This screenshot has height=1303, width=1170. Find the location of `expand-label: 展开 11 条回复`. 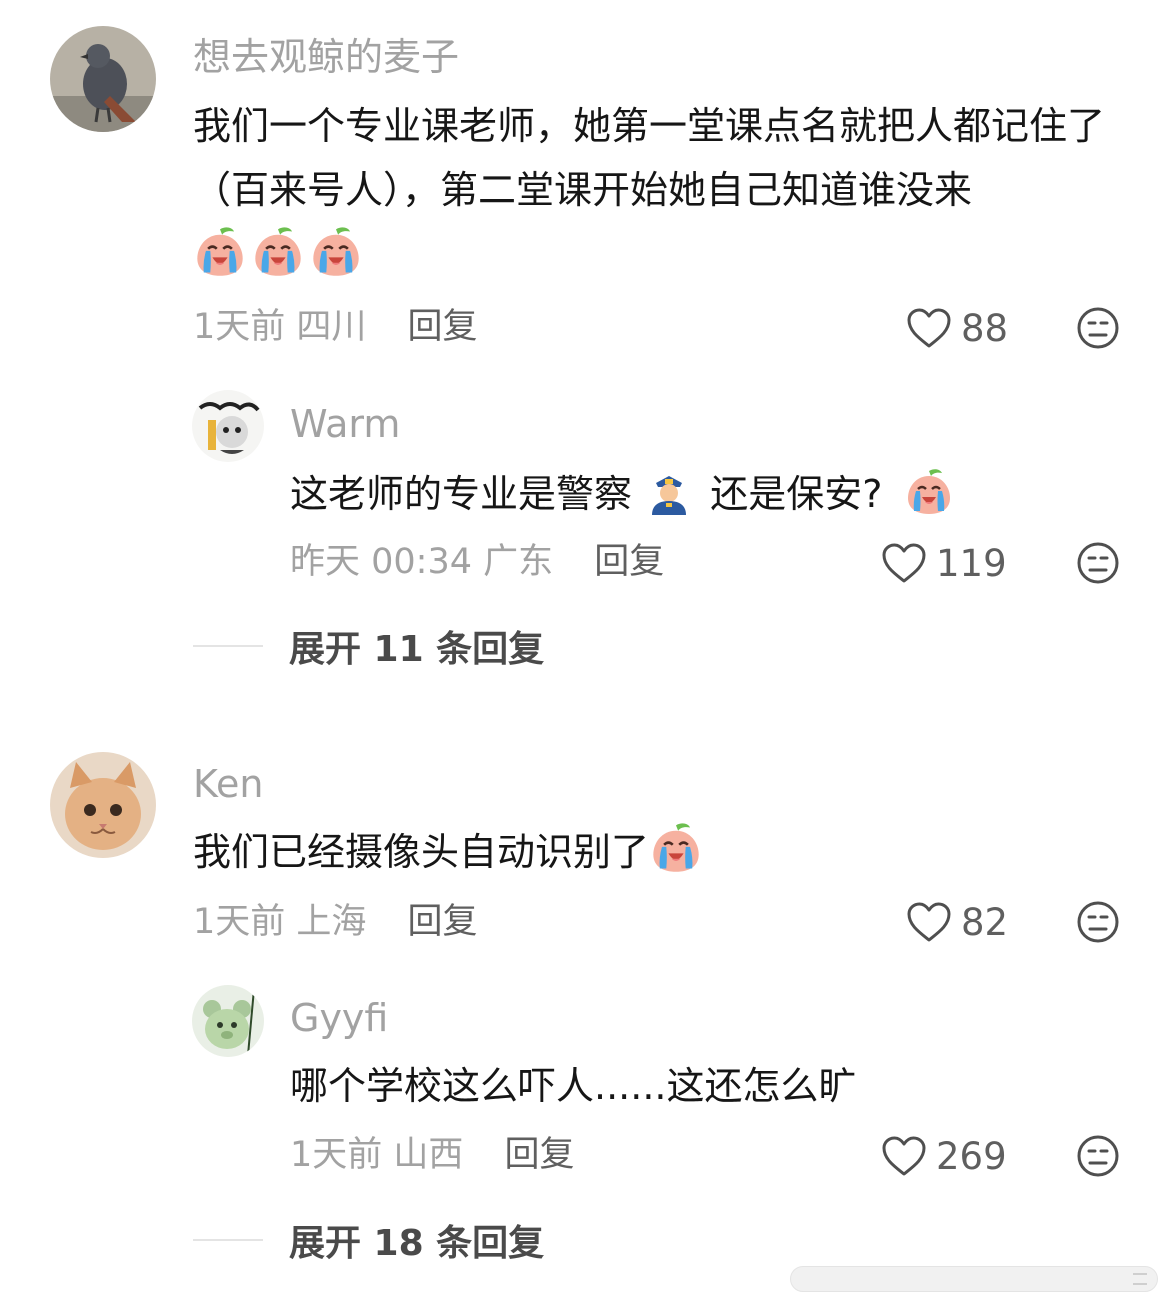

expand-label: 展开 11 条回复 is located at coordinates (417, 649).